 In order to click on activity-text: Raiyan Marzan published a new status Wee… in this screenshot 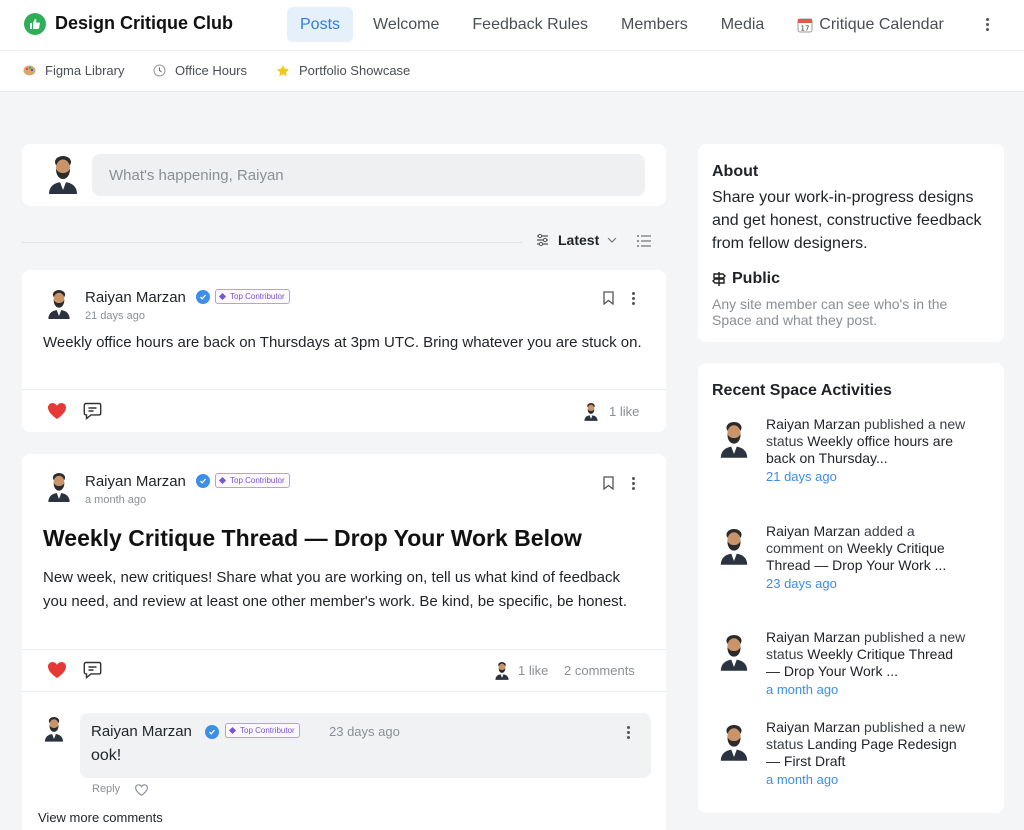, I will do `click(866, 663)`.